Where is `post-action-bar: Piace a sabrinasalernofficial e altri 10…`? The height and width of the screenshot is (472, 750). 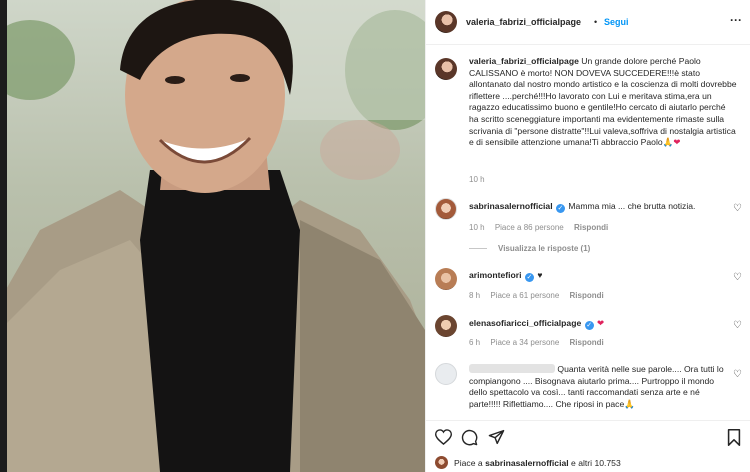 post-action-bar: Piace a sabrinasalernofficial e altri 10… is located at coordinates (588, 446).